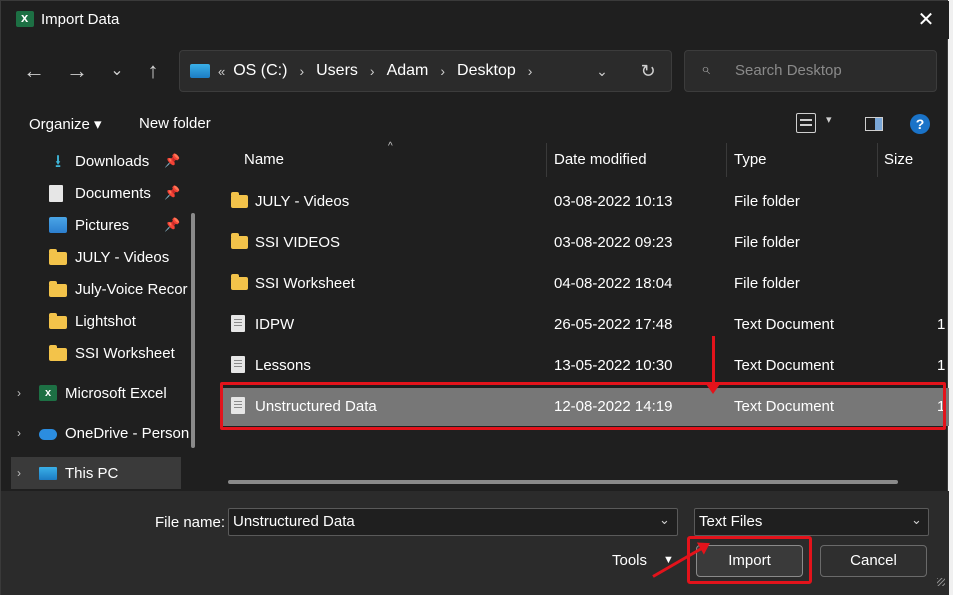  Describe the element at coordinates (941, 582) in the screenshot. I see `resize-grip` at that location.